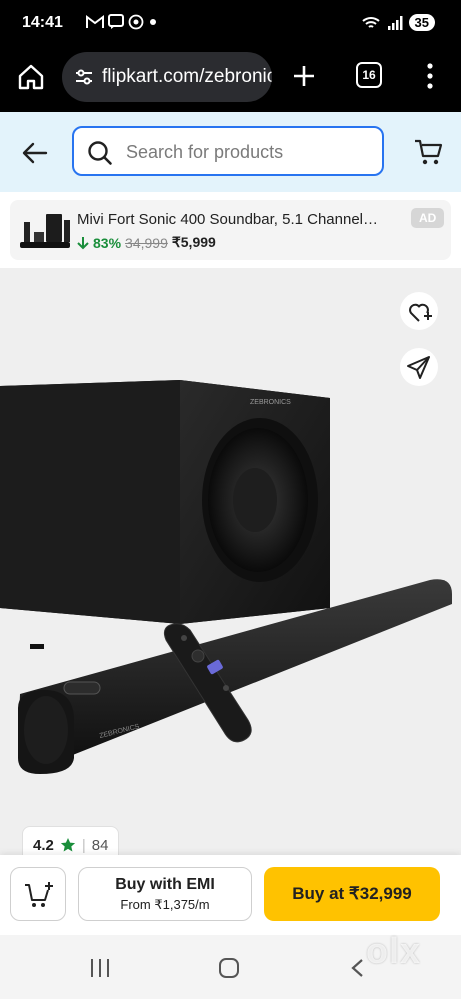  I want to click on wishlist-button, so click(419, 311).